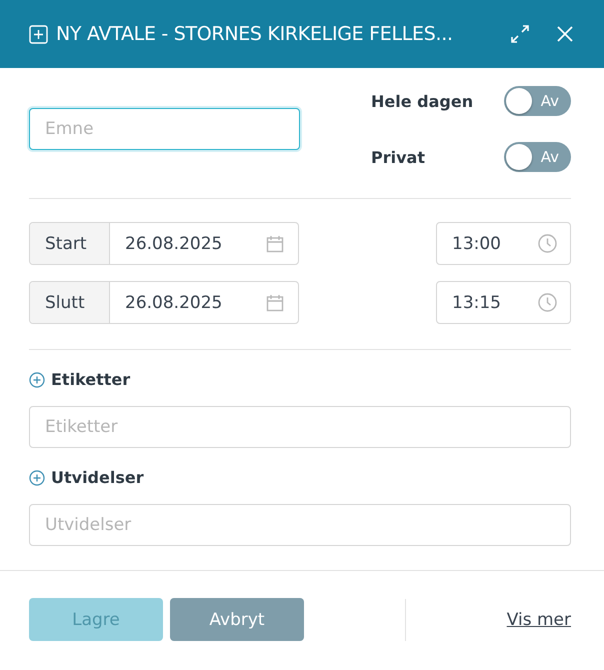 The height and width of the screenshot is (670, 604). I want to click on section-label: Utvidelser, so click(97, 477).